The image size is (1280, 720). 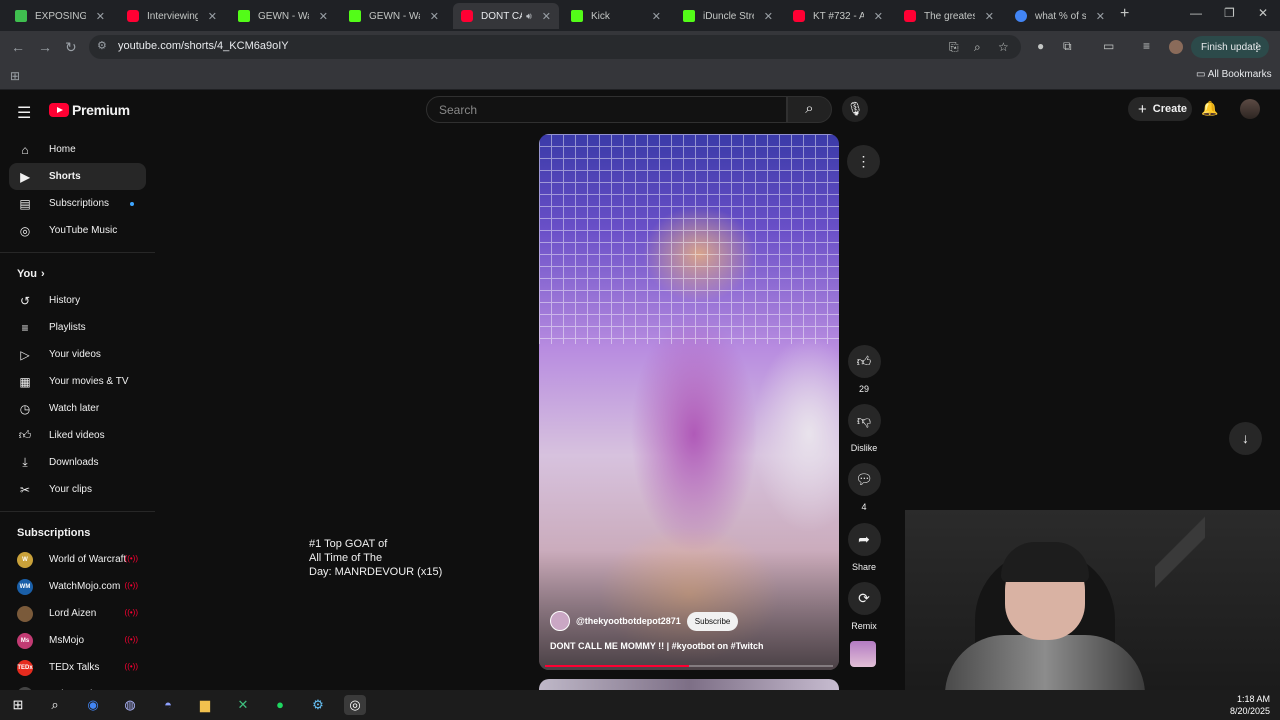 What do you see at coordinates (506, 16) in the screenshot?
I see `browser-tab: DONT CA 🔊︎ ✕` at bounding box center [506, 16].